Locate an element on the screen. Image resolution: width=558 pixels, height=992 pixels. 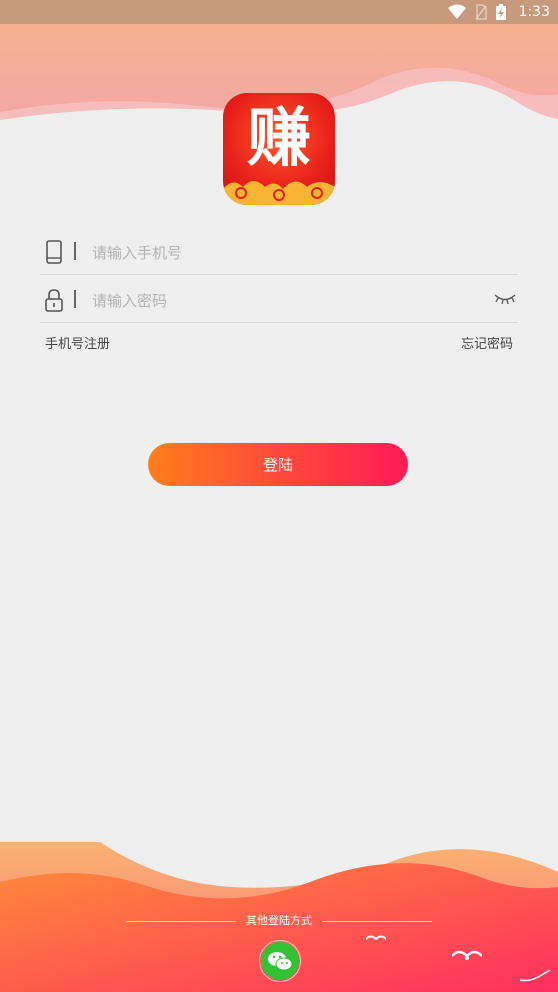
status-bar: 1:33 is located at coordinates (279, 12).